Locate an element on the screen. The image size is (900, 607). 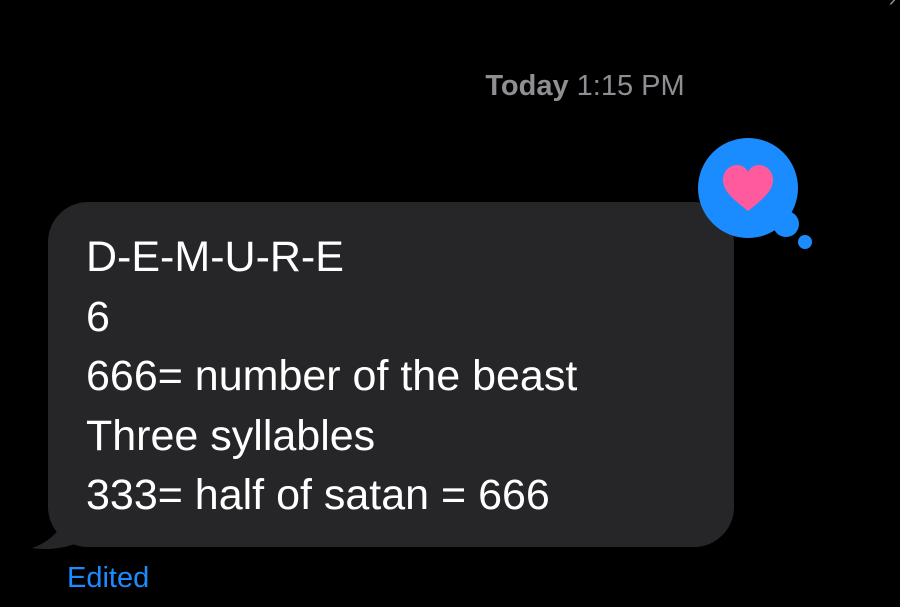
message-line: 333= half of satan = 666 is located at coordinates (318, 495).